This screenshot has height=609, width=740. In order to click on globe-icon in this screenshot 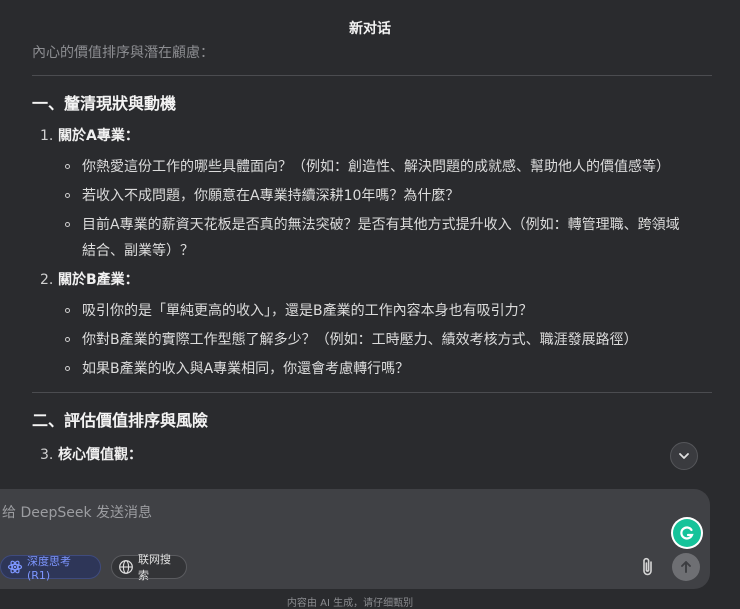, I will do `click(126, 567)`.